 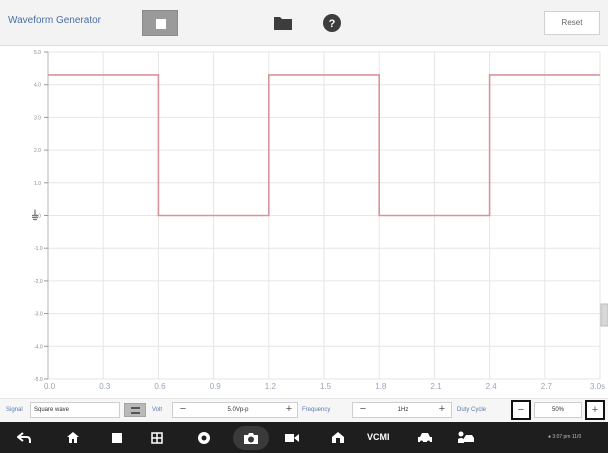 I want to click on duty-cycle-label: Duty Cycle, so click(x=472, y=410).